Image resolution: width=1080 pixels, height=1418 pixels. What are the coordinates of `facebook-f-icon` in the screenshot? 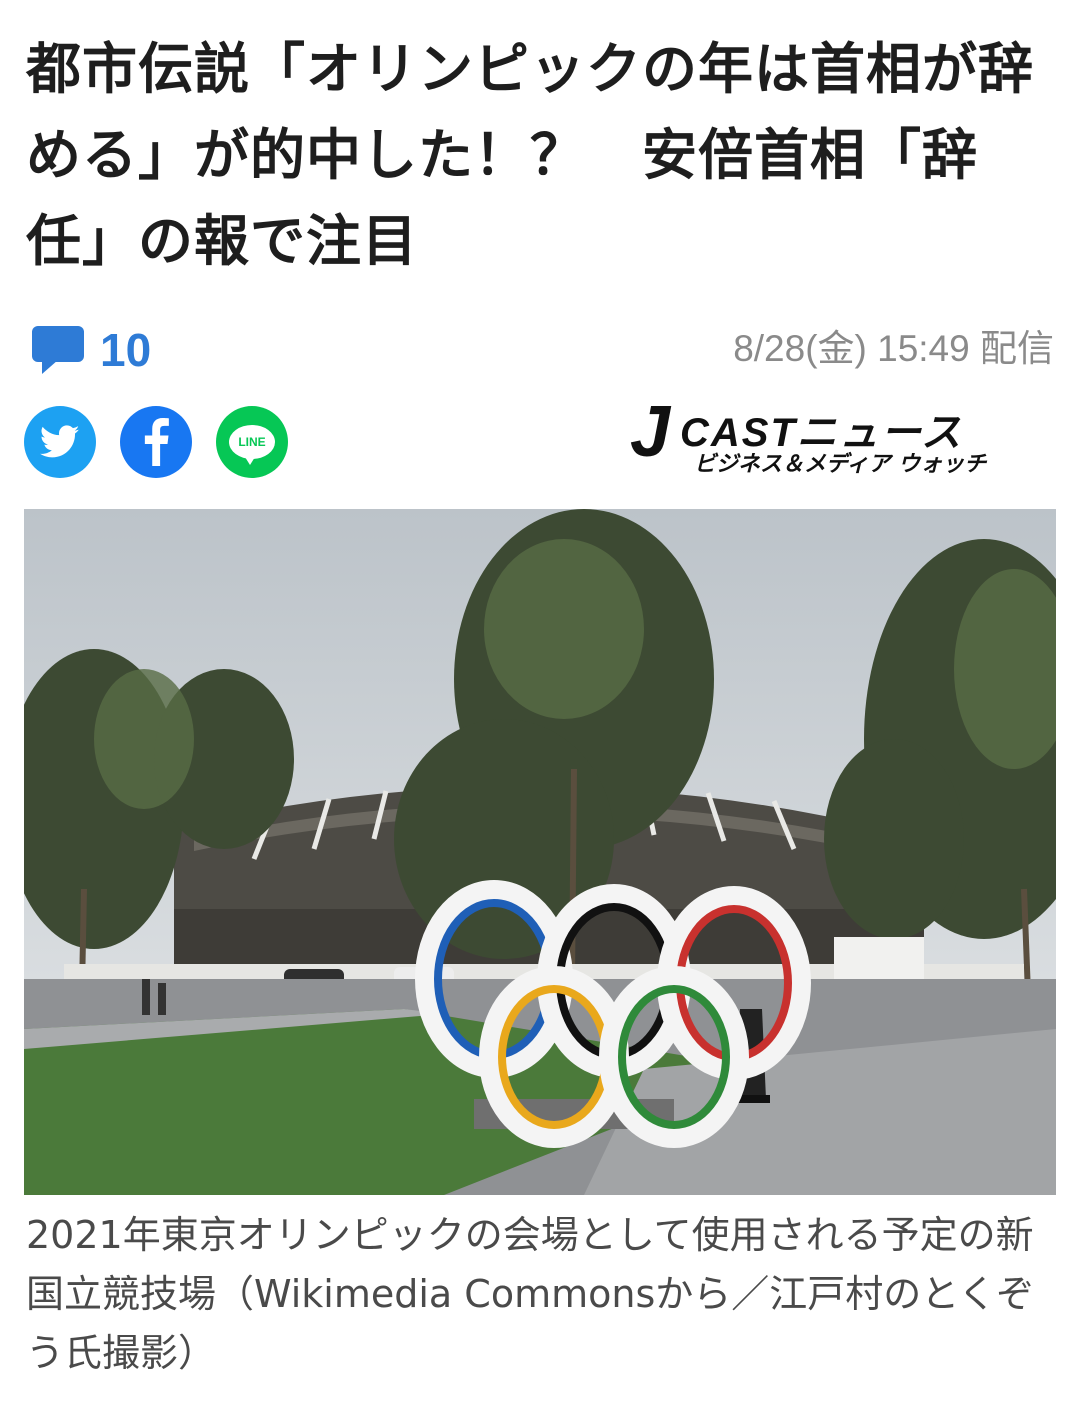 It's located at (156, 442).